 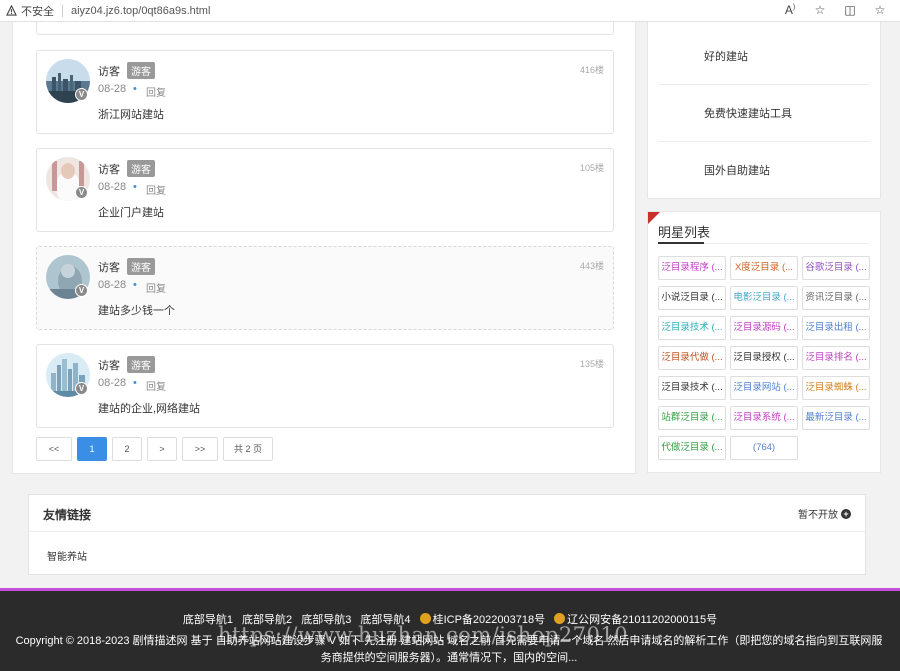 I want to click on url-text: aiyz04.jz6.top/0qt86a9s.html, so click(x=140, y=11).